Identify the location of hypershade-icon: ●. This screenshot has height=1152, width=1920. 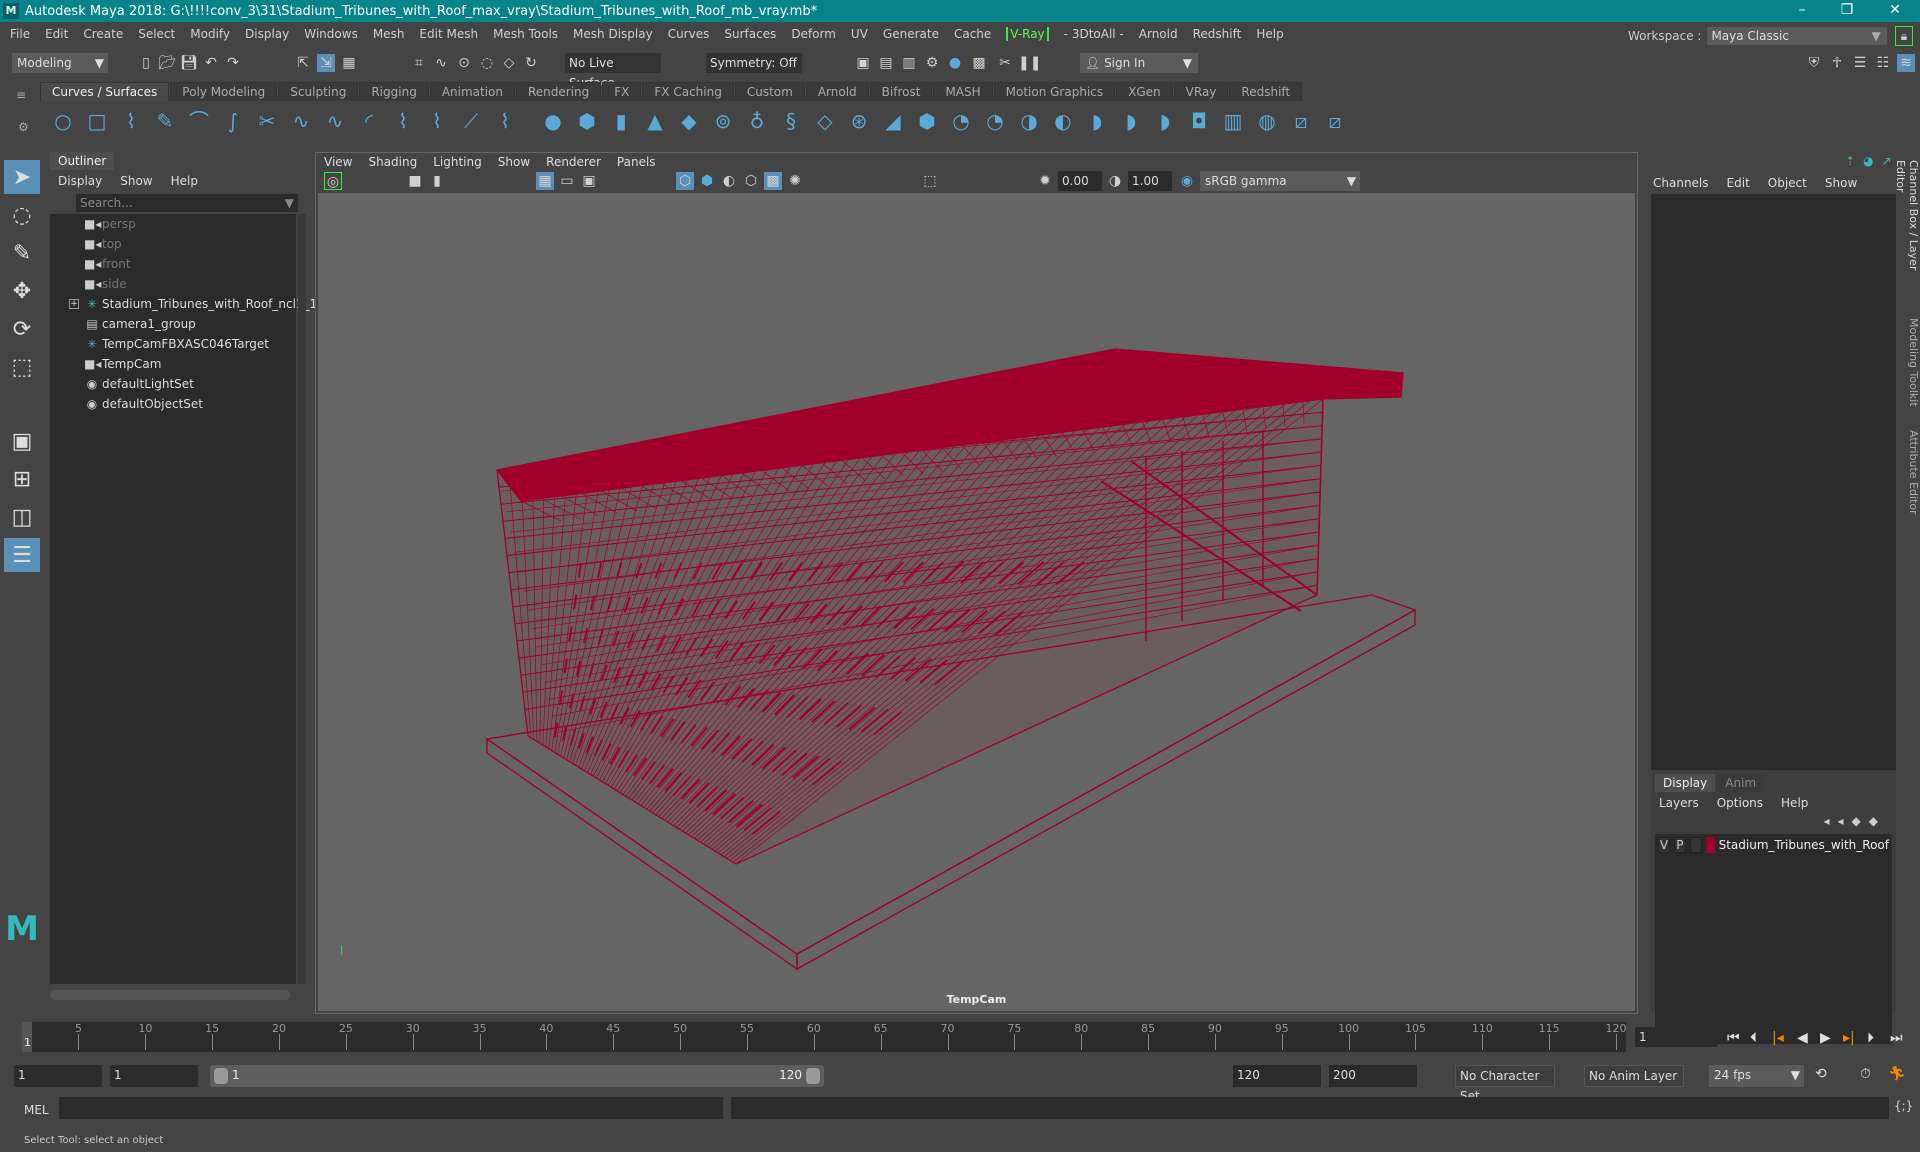
(955, 63).